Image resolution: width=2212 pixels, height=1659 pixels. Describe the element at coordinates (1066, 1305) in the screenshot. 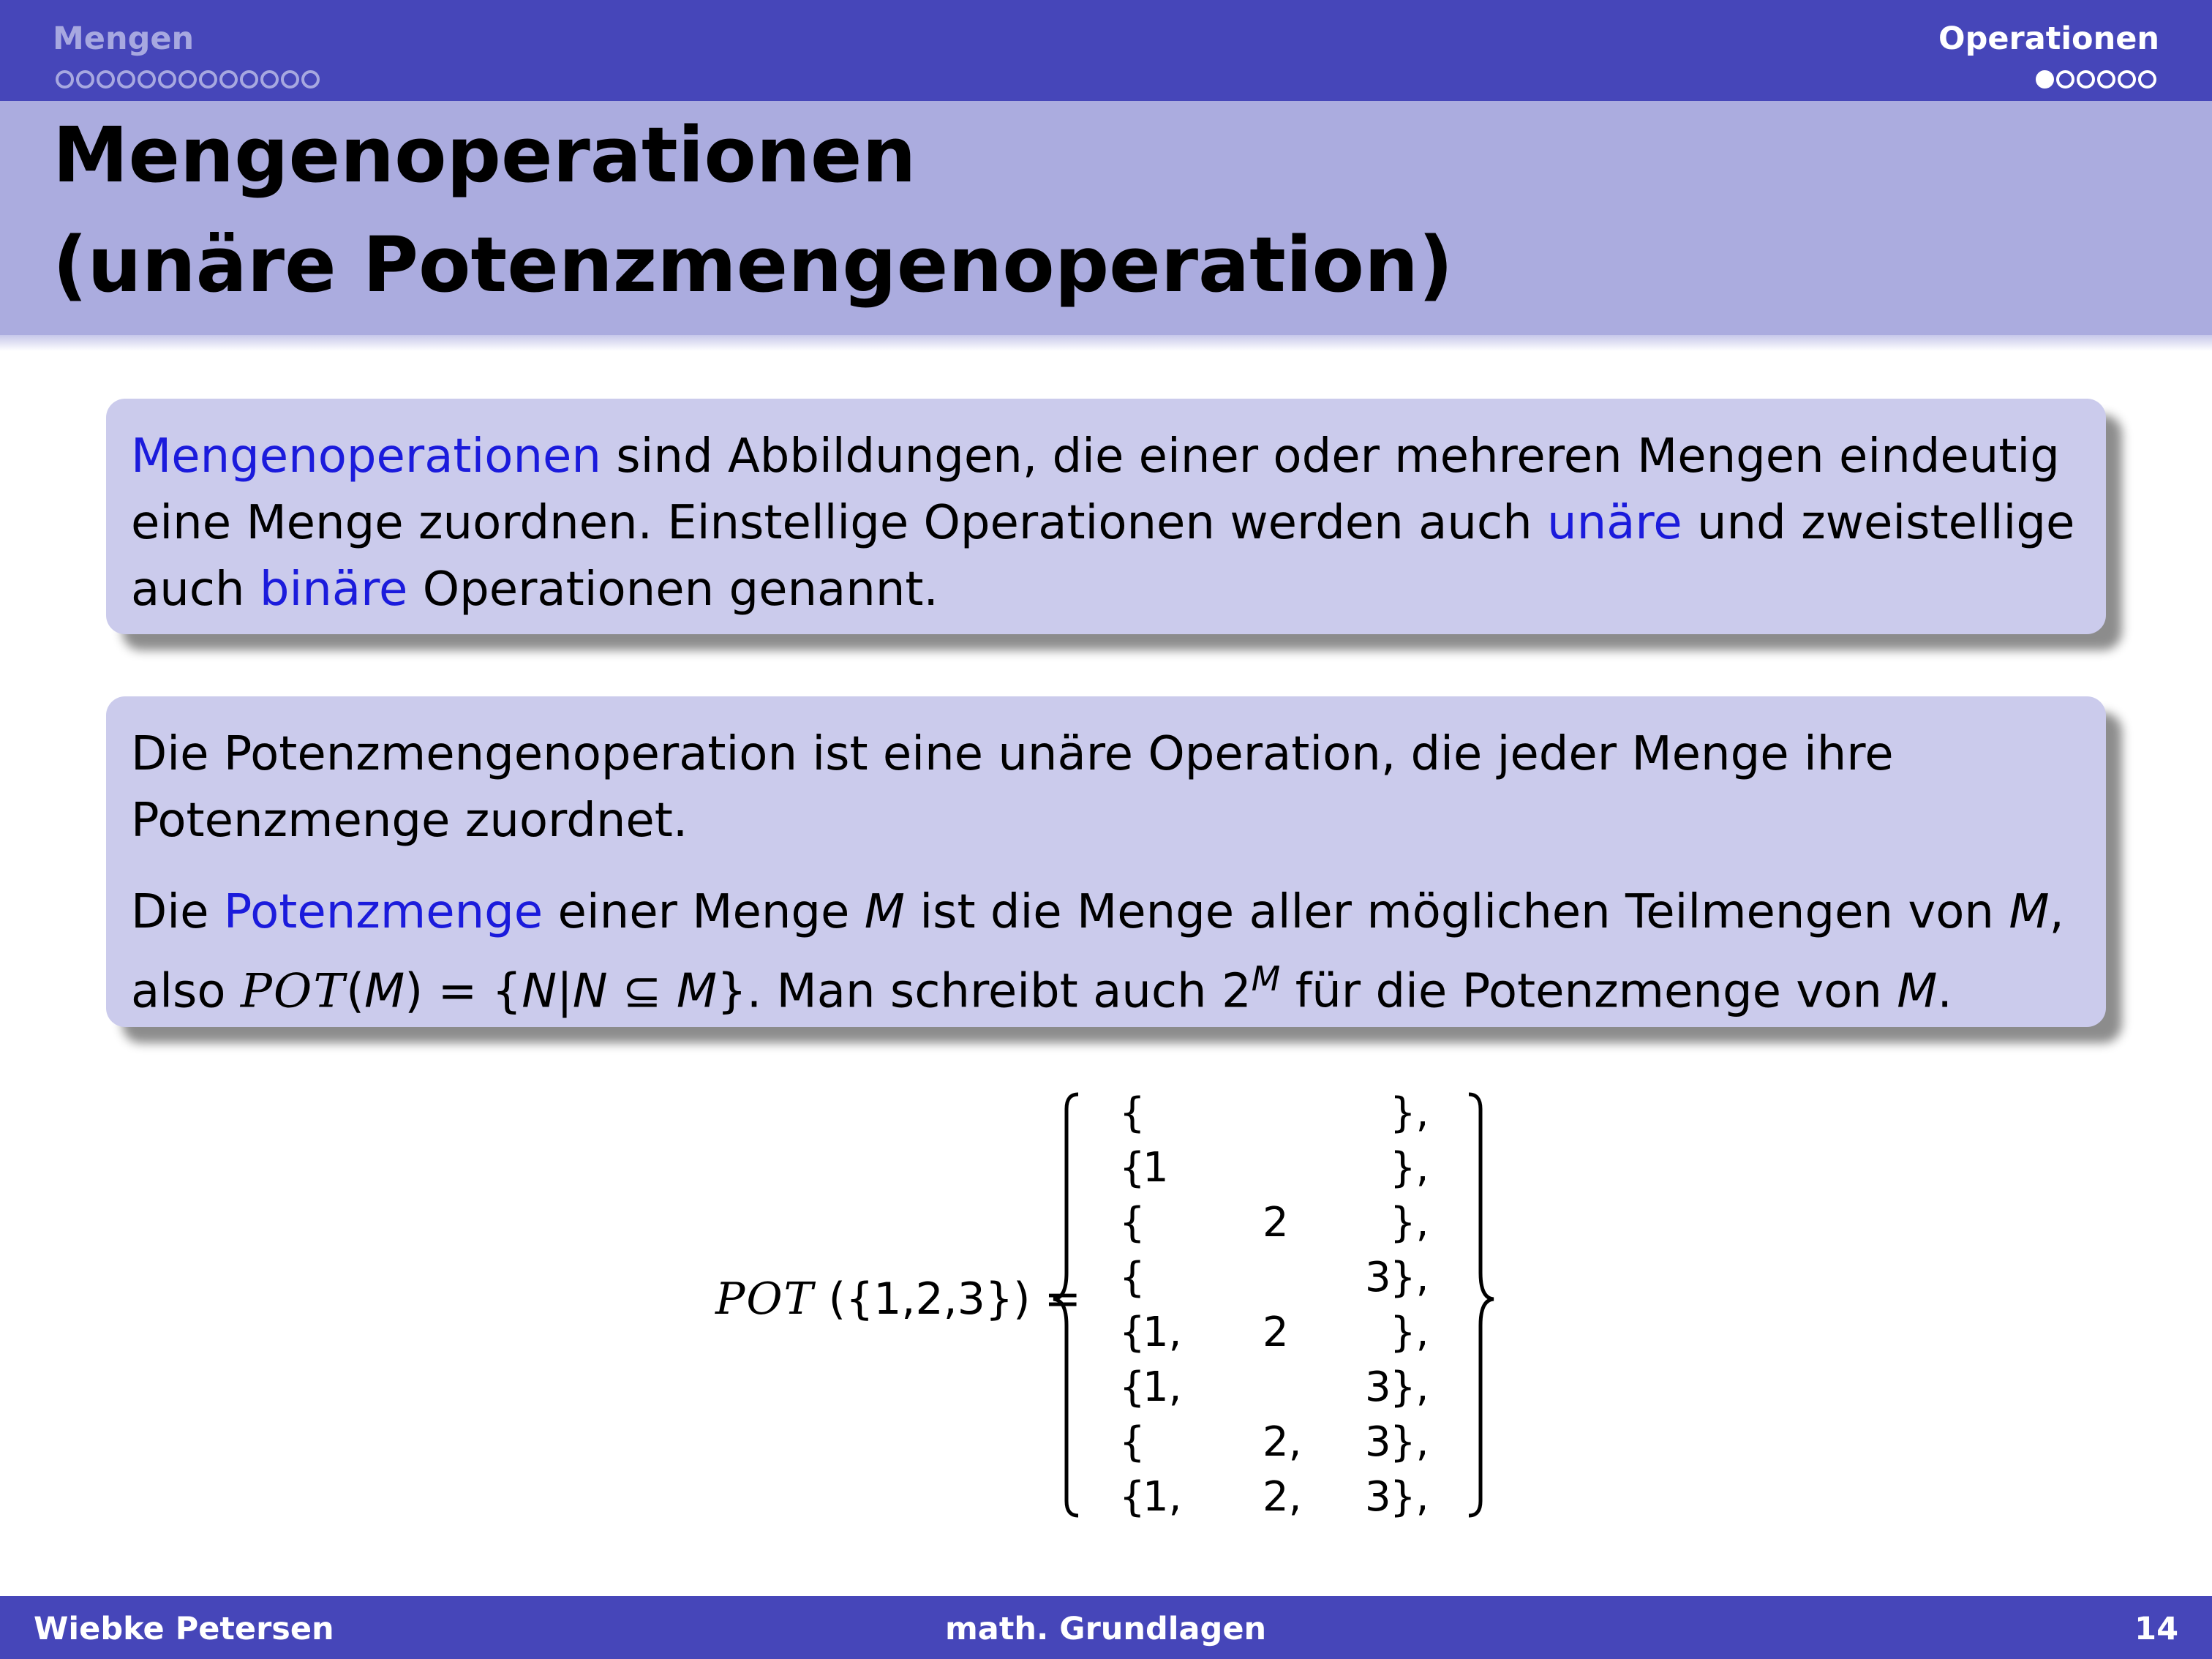

I see `left-brace` at that location.